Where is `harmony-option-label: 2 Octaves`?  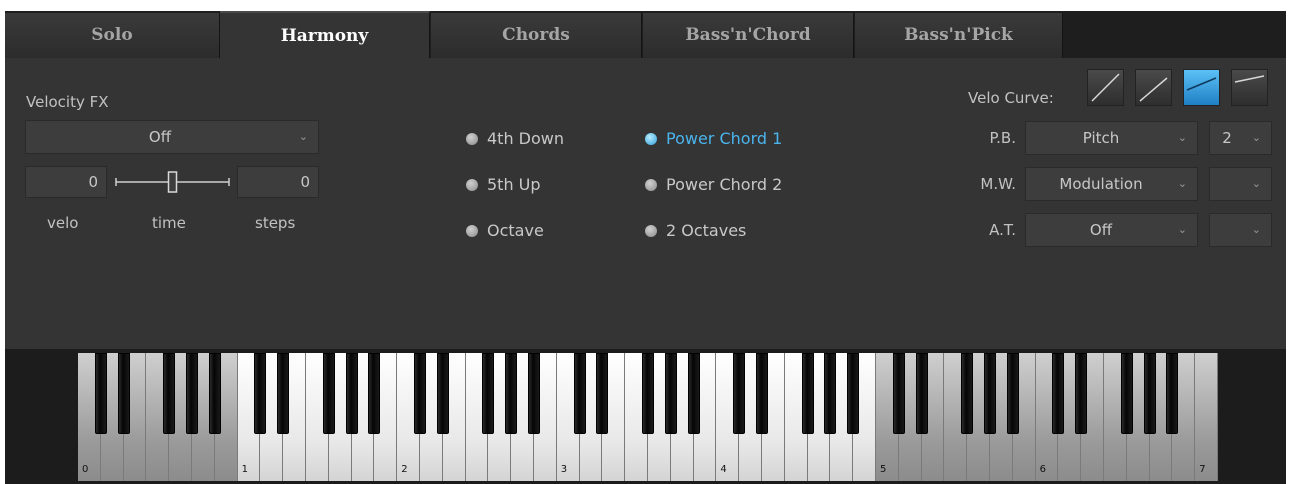 harmony-option-label: 2 Octaves is located at coordinates (706, 230).